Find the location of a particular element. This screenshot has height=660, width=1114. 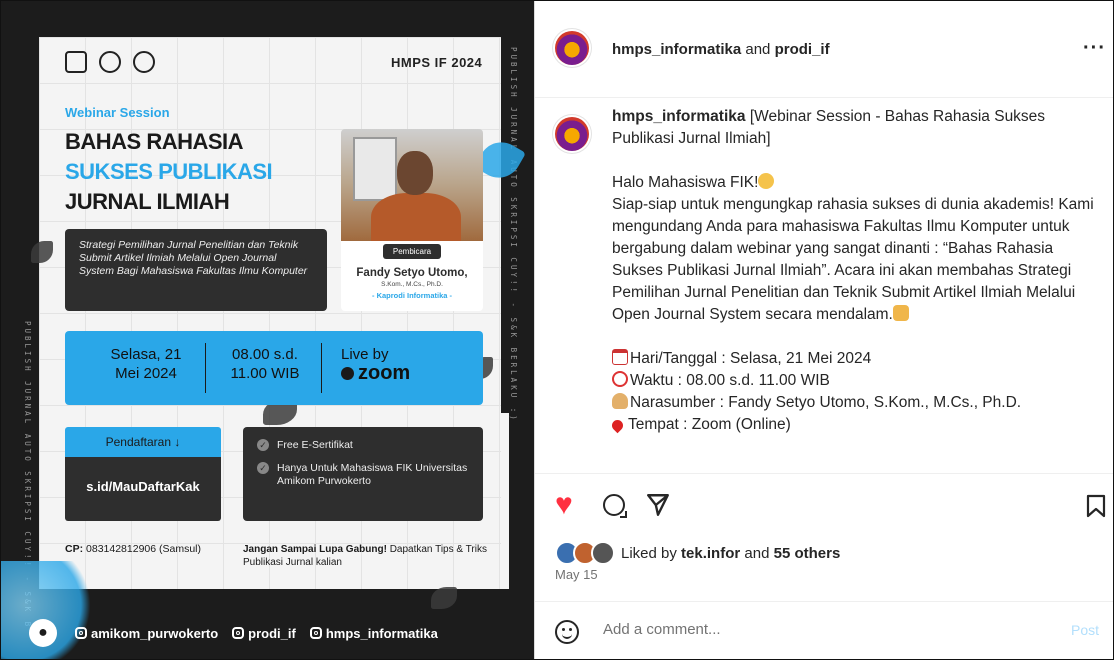

post-actions: ♥ is located at coordinates (824, 504).